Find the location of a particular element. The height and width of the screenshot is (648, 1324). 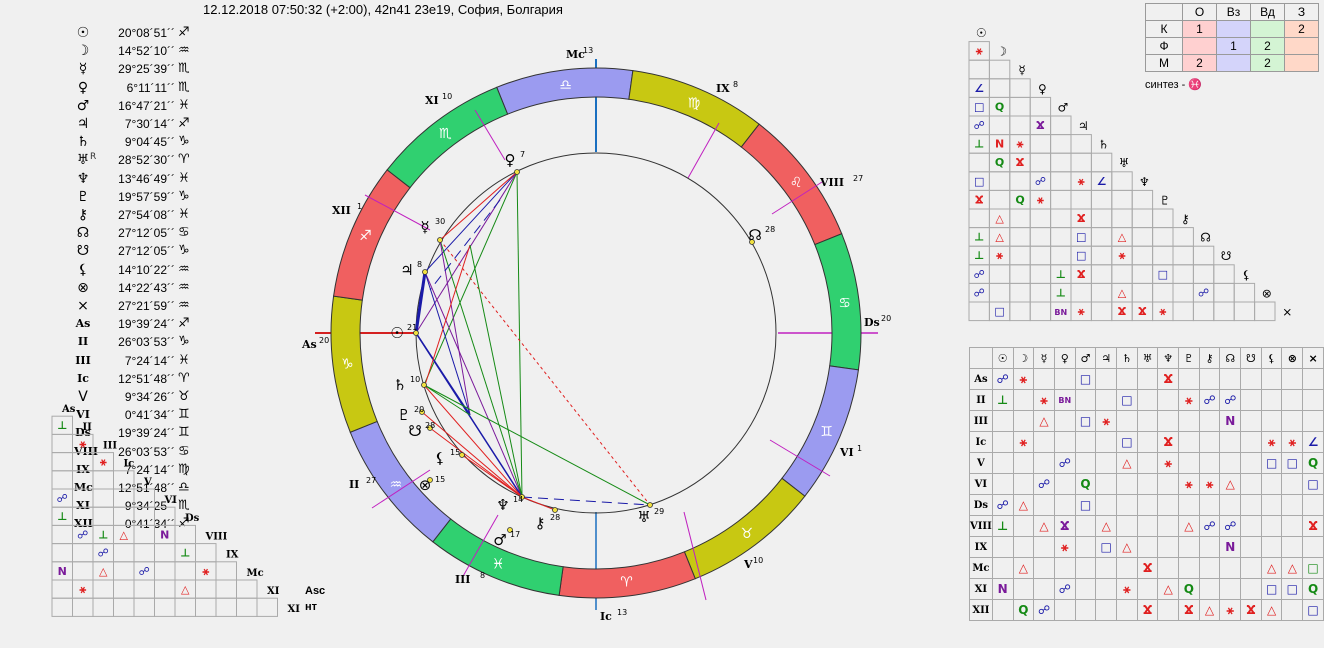

sign-glyph-icon: ♊ is located at coordinates (826, 432).